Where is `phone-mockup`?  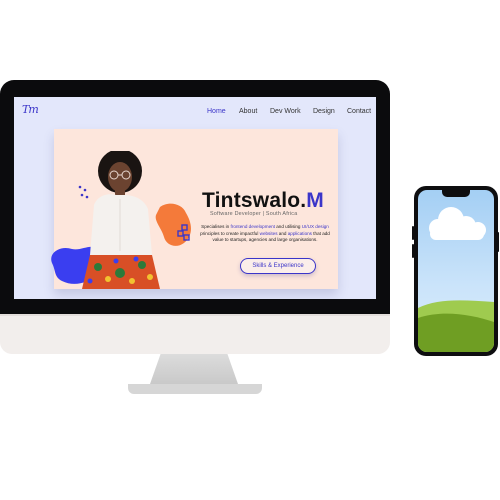 phone-mockup is located at coordinates (456, 271).